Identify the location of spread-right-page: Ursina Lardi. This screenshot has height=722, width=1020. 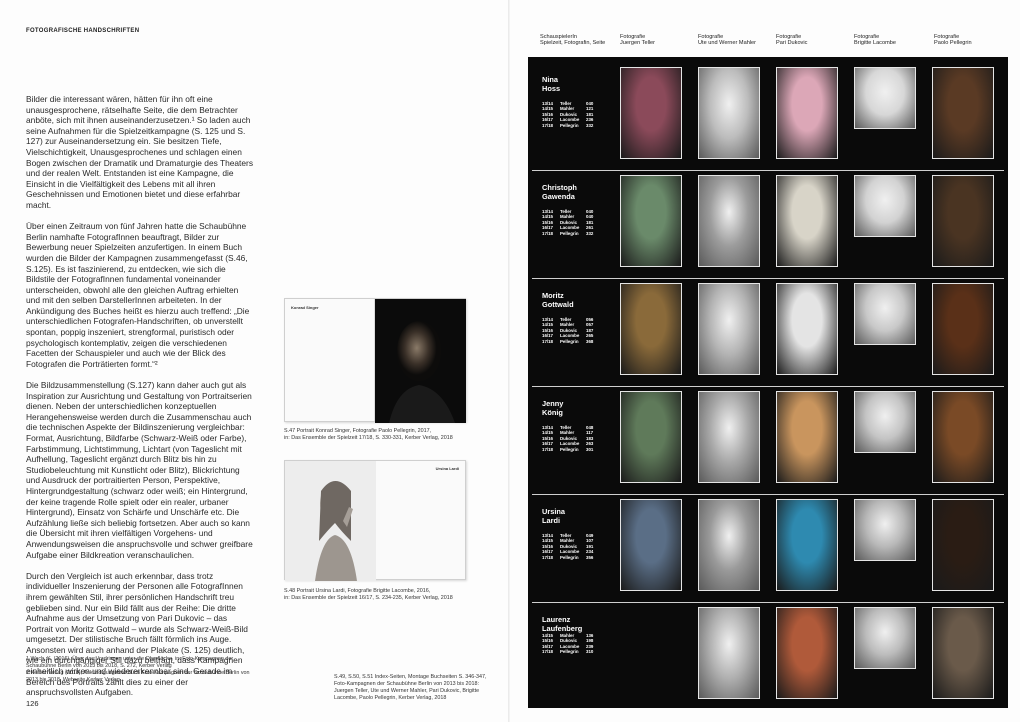
(420, 520).